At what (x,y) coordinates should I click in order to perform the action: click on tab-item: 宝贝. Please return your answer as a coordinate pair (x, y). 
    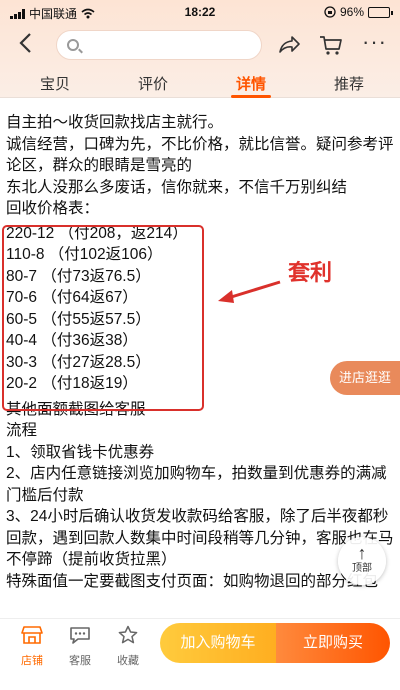
    Looking at the image, I should click on (55, 83).